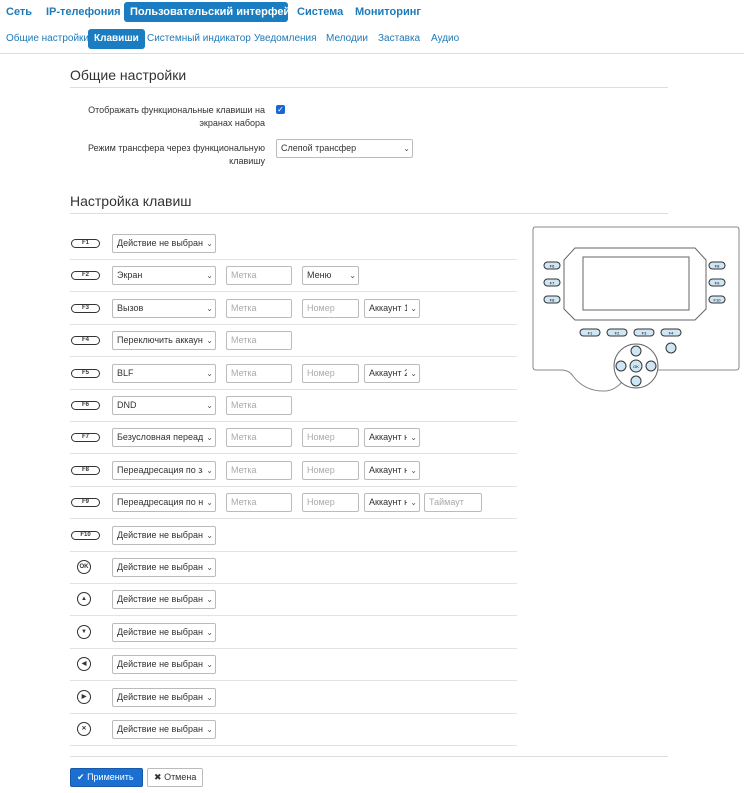 This screenshot has height=793, width=744. Describe the element at coordinates (552, 266) in the screenshot. I see `phone-left-key-label: F6` at that location.